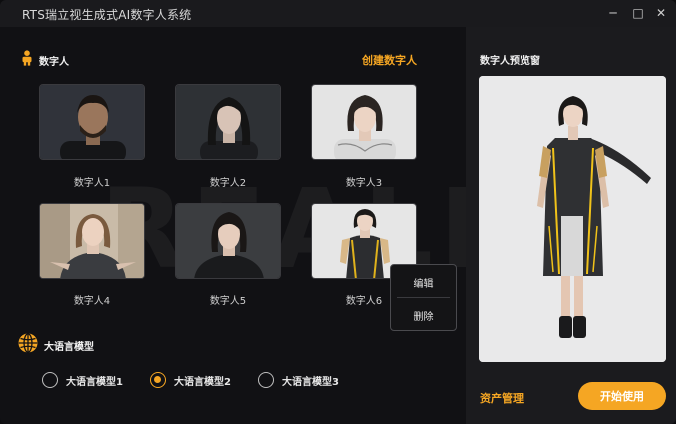 Image resolution: width=676 pixels, height=424 pixels. What do you see at coordinates (107, 15) in the screenshot?
I see `app-title: RTS瑞立视生成式AI数字人系统` at bounding box center [107, 15].